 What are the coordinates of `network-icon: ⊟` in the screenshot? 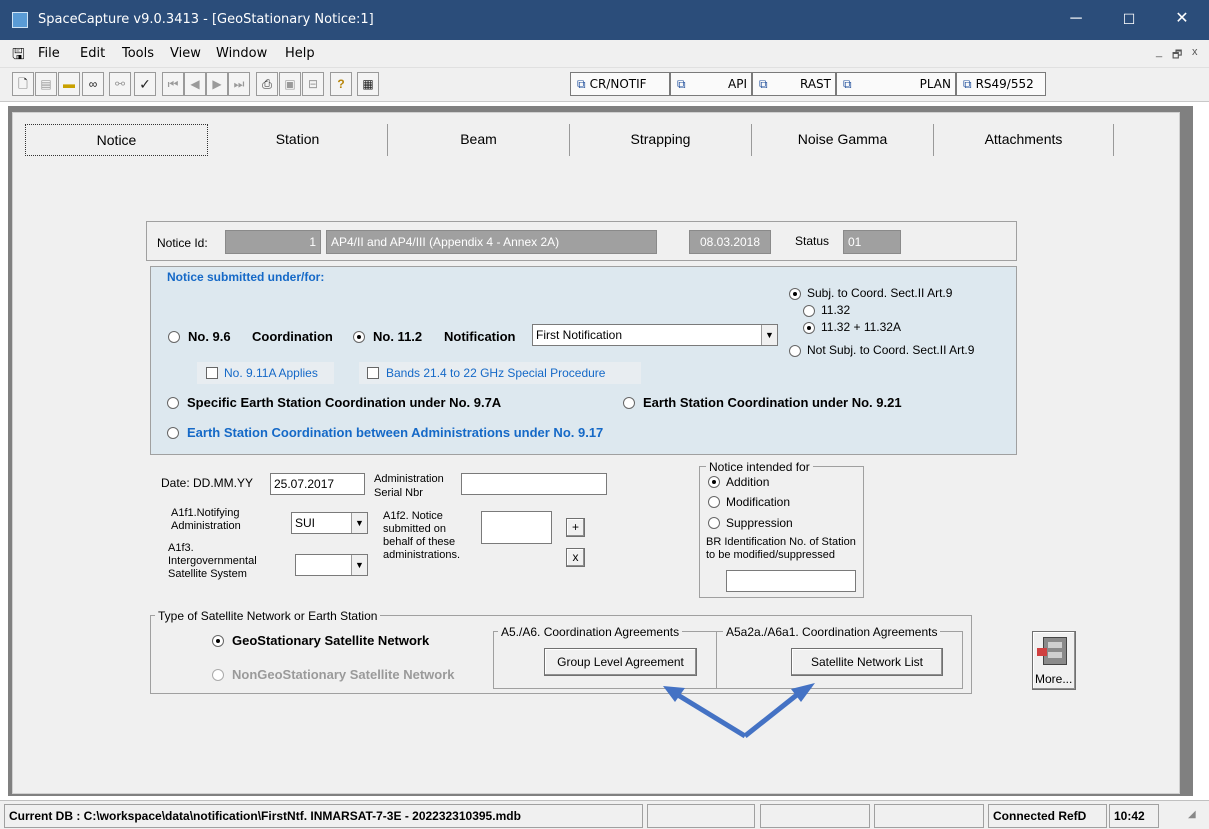 It's located at (313, 84).